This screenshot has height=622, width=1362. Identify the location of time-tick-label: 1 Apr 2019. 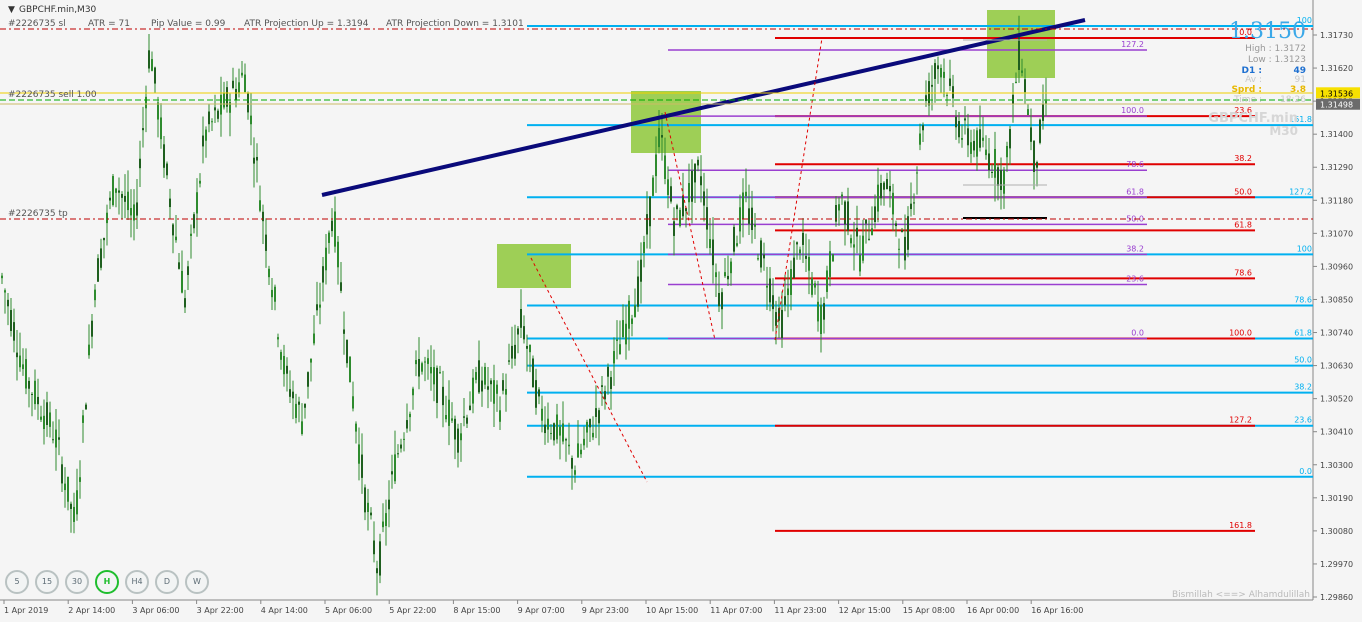
(26, 610).